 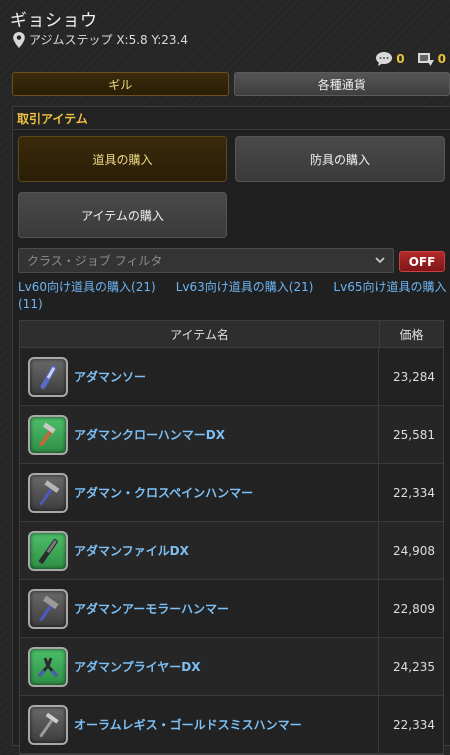 What do you see at coordinates (231, 84) in the screenshot?
I see `currency-tabs: ギル 各種通貨` at bounding box center [231, 84].